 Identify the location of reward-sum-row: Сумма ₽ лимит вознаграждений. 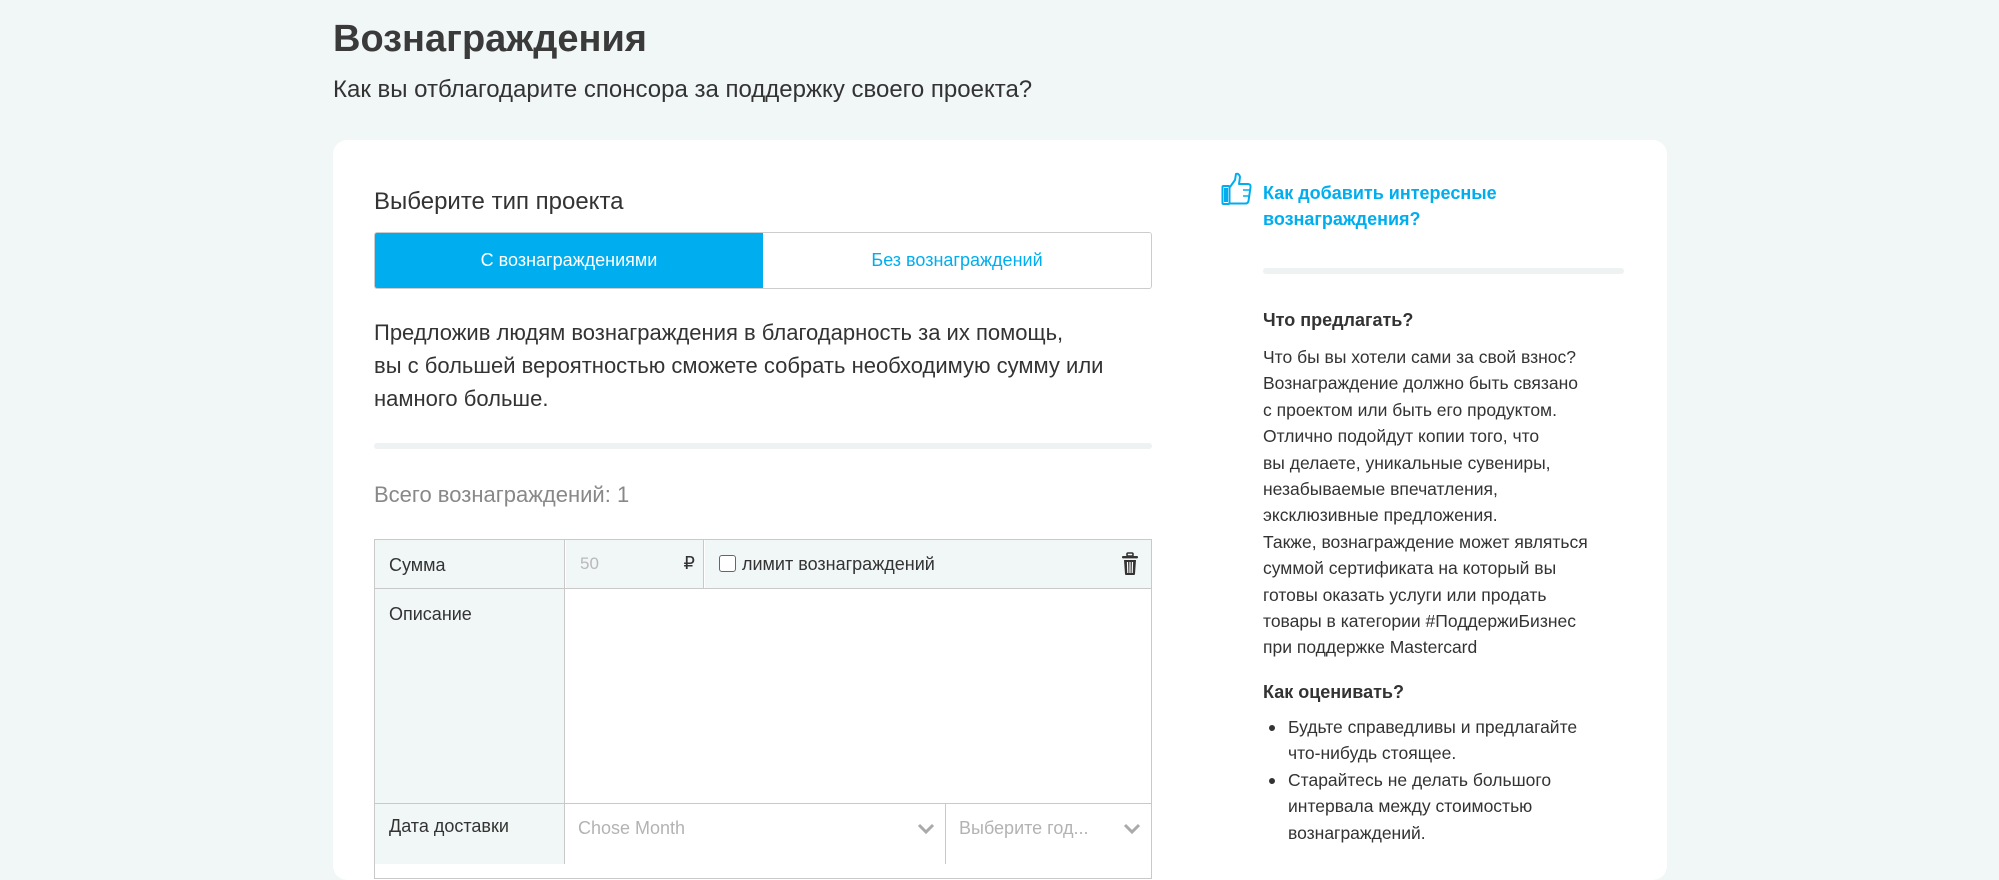
(763, 564).